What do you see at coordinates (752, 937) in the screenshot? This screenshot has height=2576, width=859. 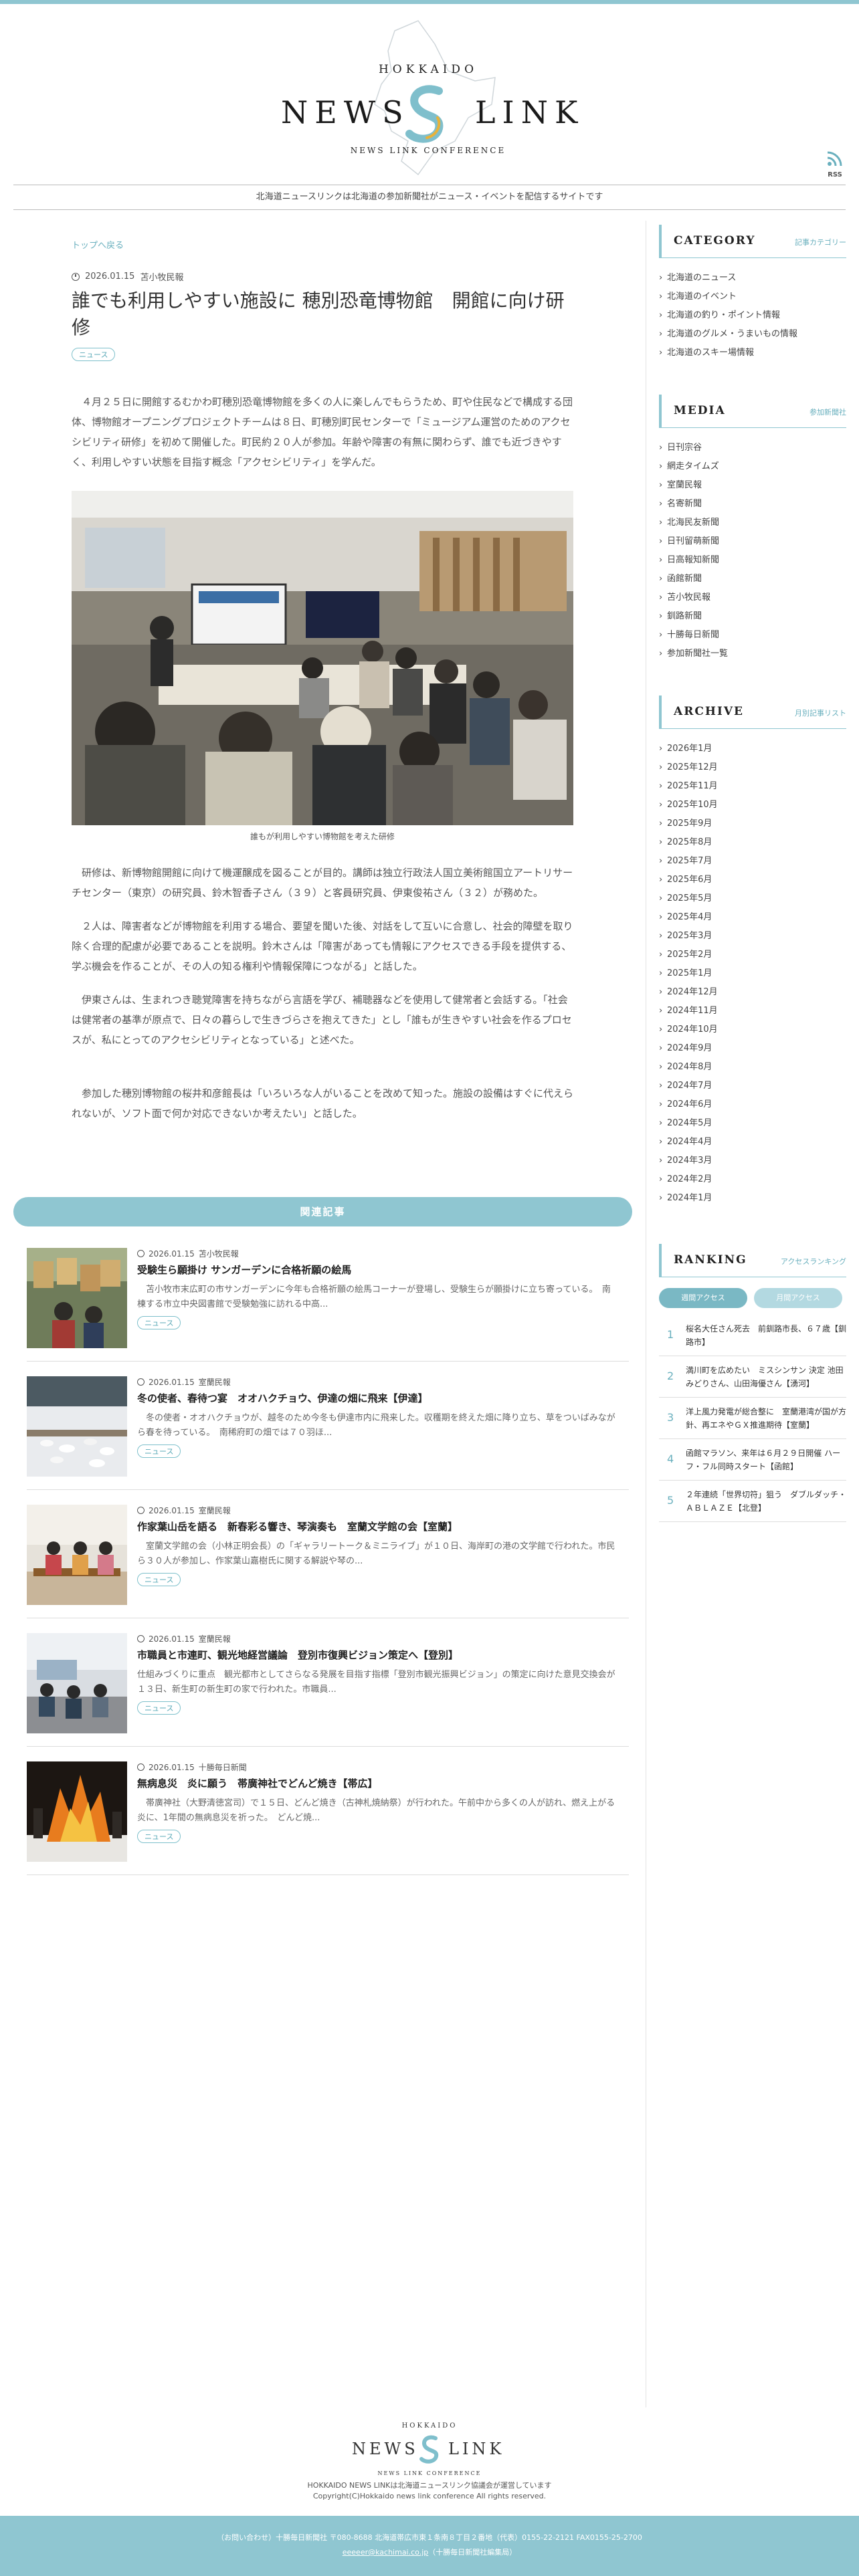 I see `archive-item: 2025年3月` at bounding box center [752, 937].